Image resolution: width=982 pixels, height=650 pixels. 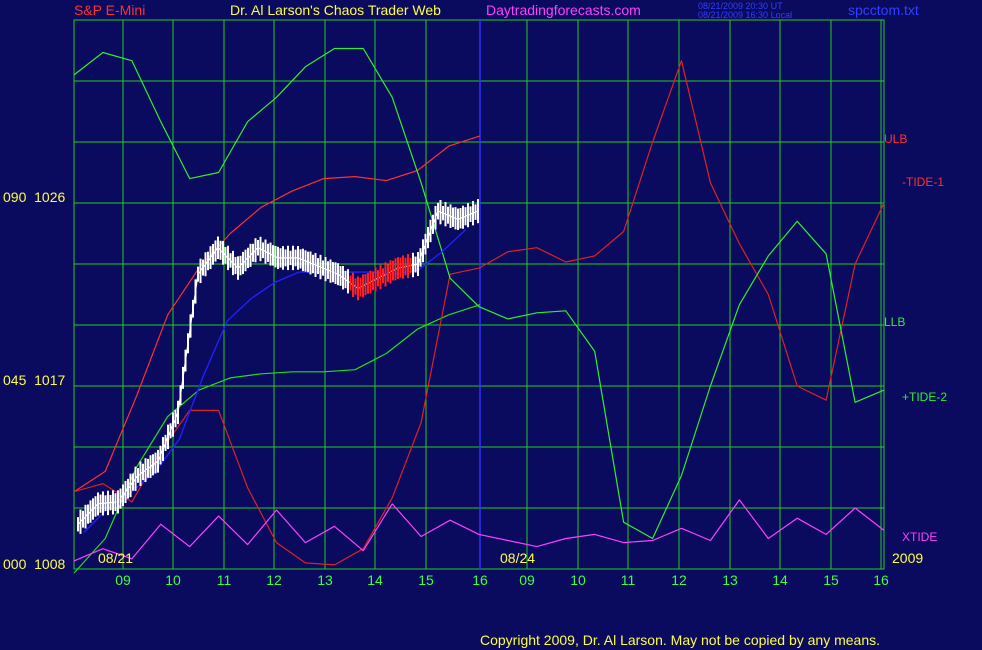 I want to click on y-label-1008: 000 1008, so click(x=34, y=564).